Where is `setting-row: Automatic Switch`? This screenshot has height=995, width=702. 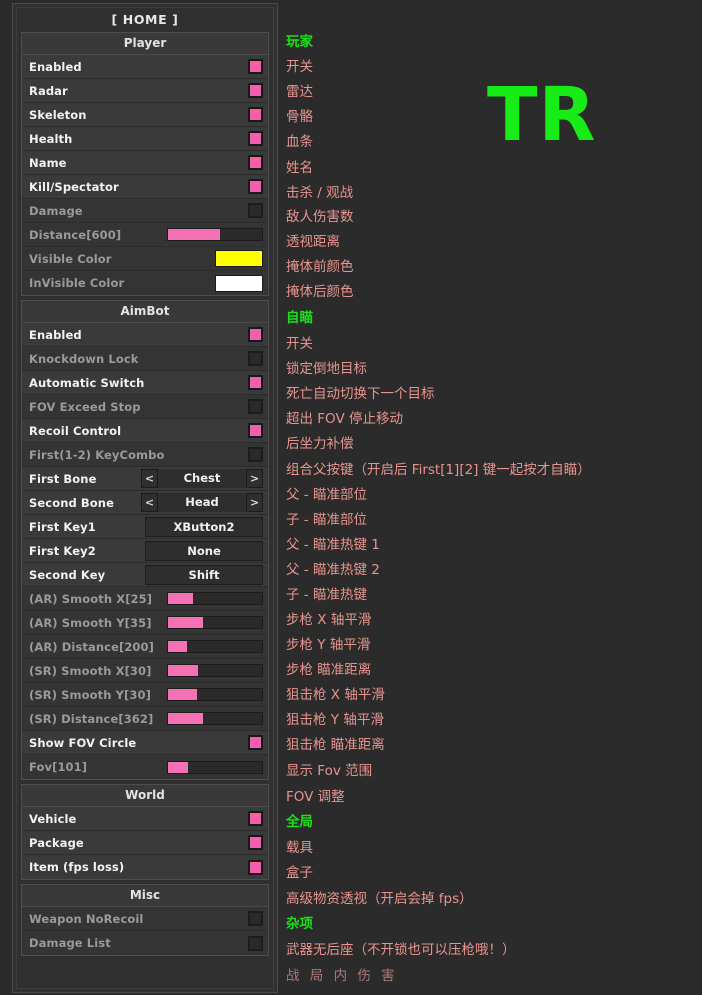
setting-row: Automatic Switch is located at coordinates (145, 383).